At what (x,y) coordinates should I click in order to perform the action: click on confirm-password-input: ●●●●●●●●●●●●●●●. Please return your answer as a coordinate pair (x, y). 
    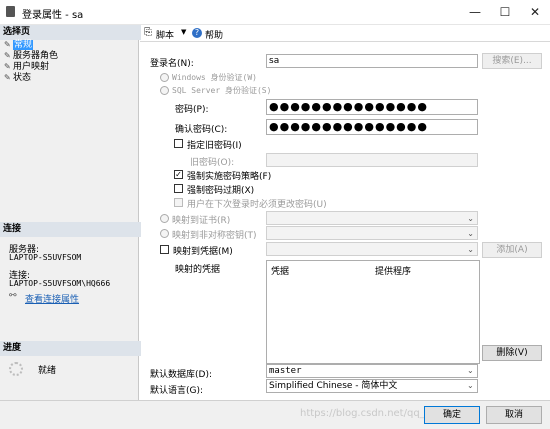
    Looking at the image, I should click on (372, 127).